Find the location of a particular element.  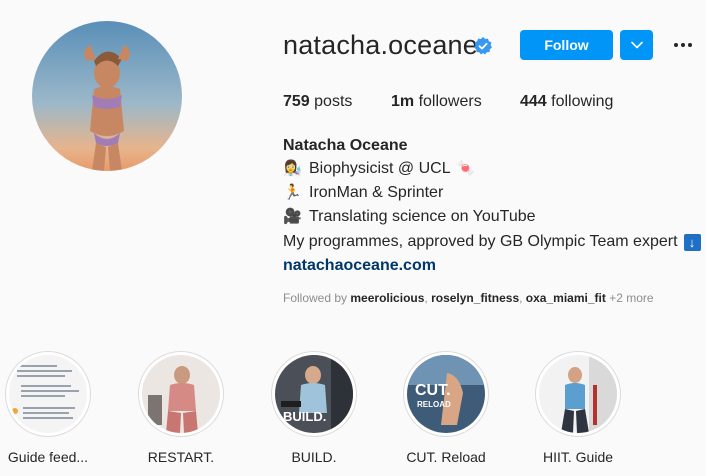

followers-stat: 1m followers is located at coordinates (436, 102).